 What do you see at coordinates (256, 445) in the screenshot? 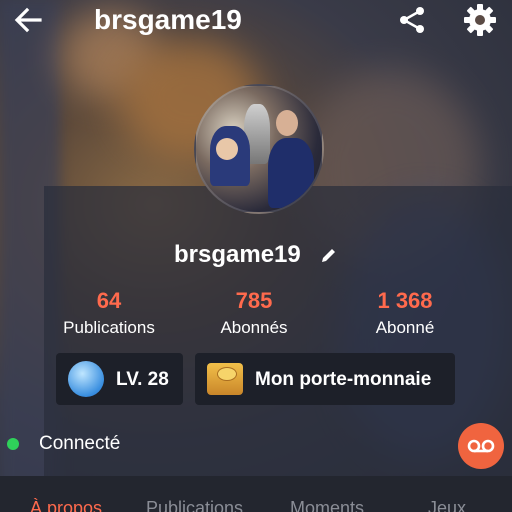
I see `status-row: Connecté` at bounding box center [256, 445].